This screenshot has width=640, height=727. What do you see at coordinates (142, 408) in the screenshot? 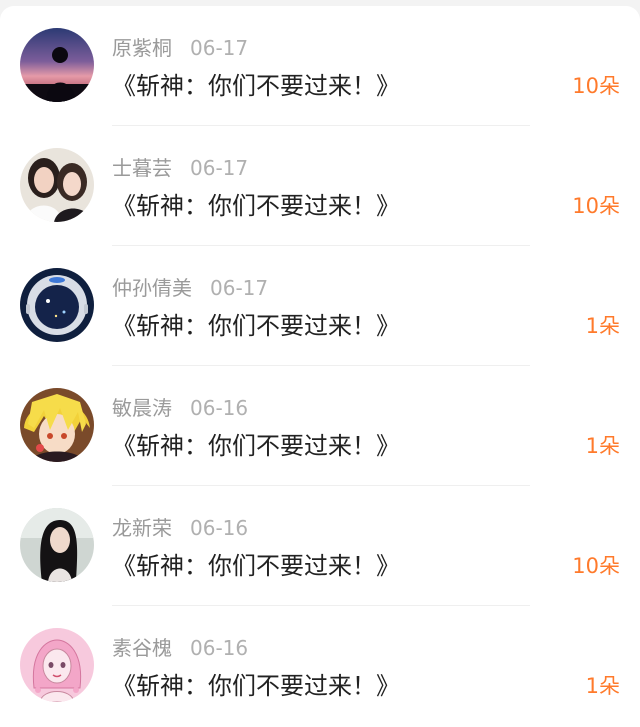
I see `user-name: 敏晨涛` at bounding box center [142, 408].